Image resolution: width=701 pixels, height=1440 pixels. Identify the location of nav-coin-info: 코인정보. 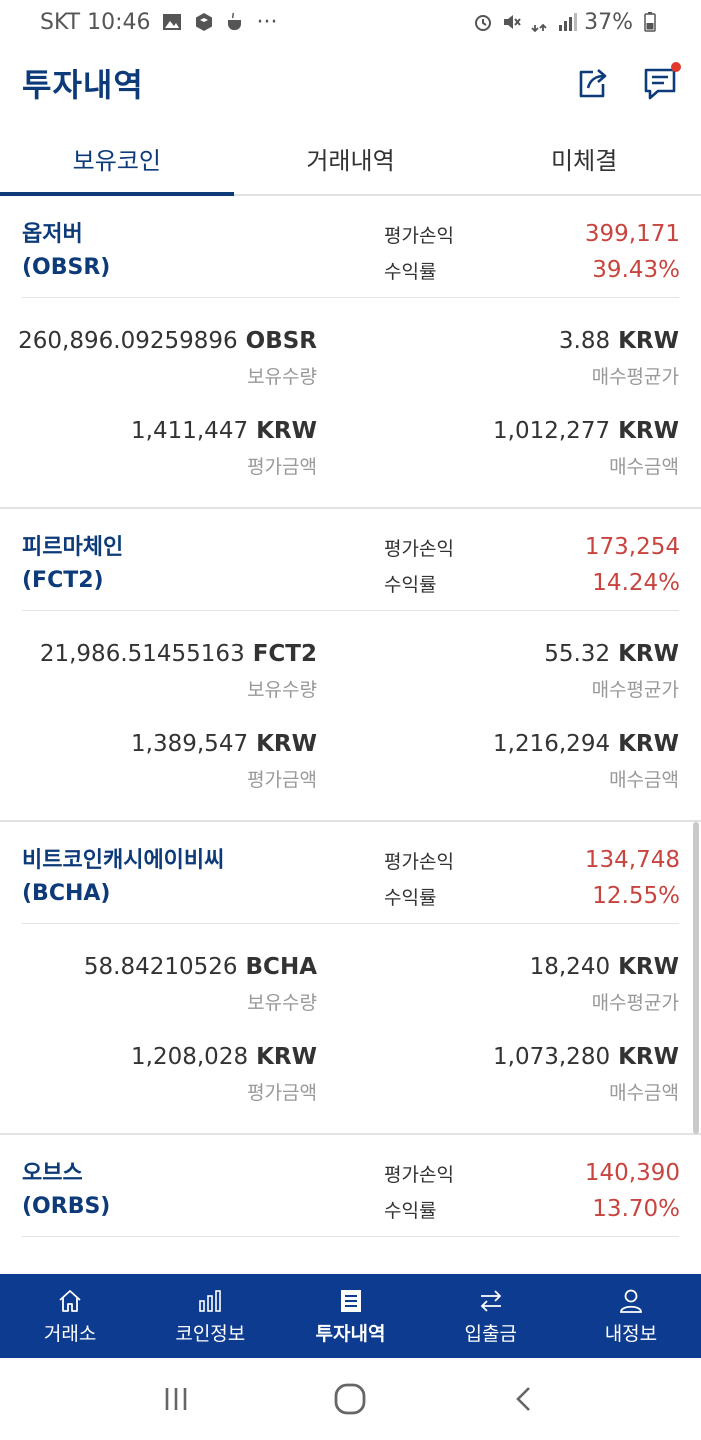
(210, 1316).